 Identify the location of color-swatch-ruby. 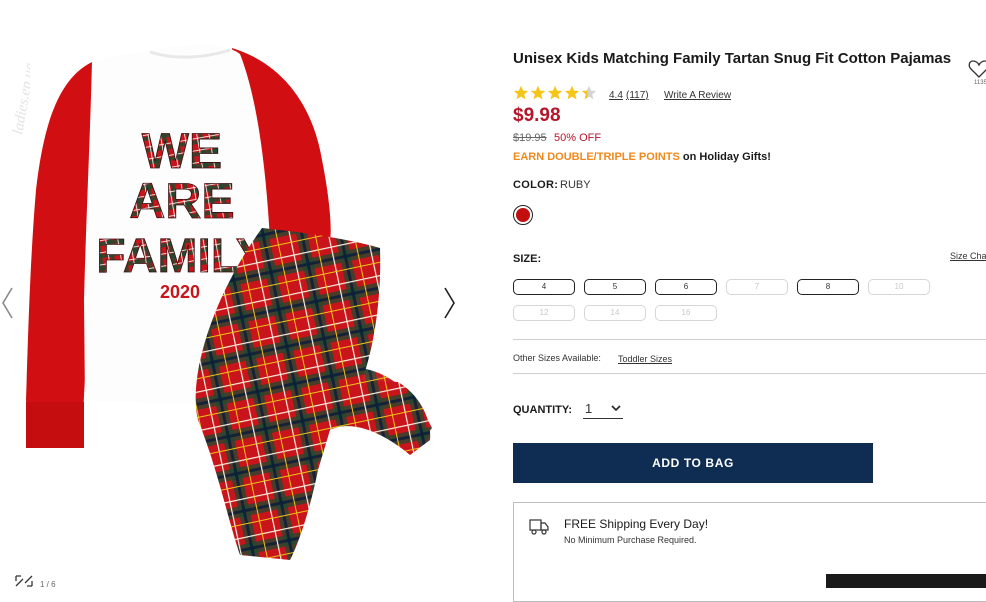
(523, 215).